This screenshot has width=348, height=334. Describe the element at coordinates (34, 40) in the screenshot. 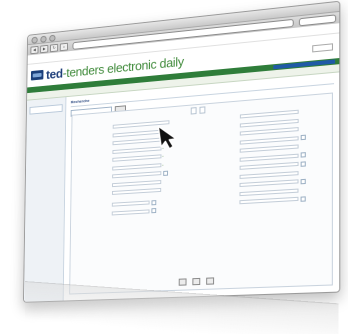

I see `close-window-button` at that location.